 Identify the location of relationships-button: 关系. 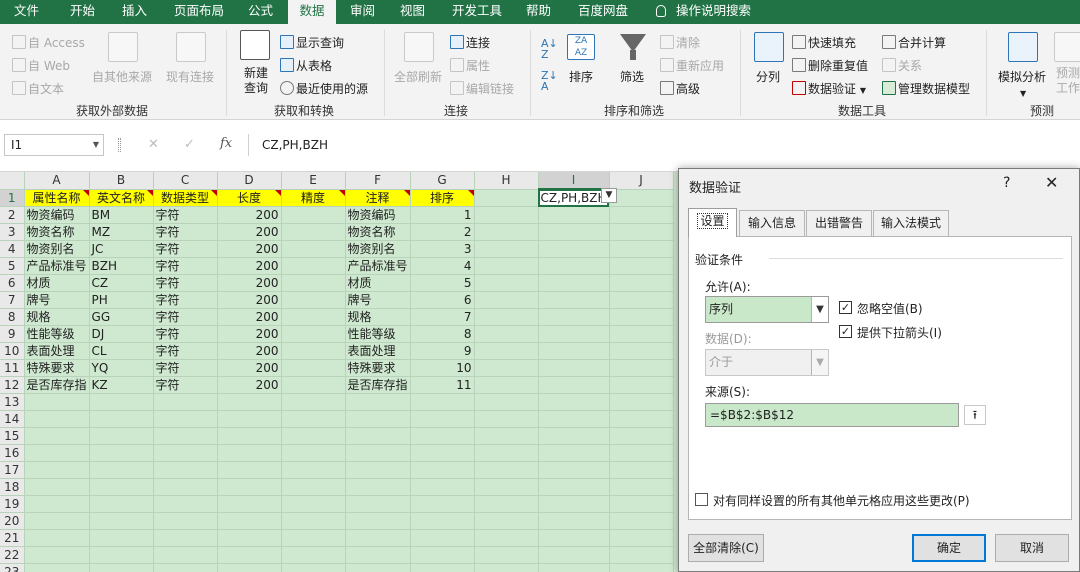
(902, 65).